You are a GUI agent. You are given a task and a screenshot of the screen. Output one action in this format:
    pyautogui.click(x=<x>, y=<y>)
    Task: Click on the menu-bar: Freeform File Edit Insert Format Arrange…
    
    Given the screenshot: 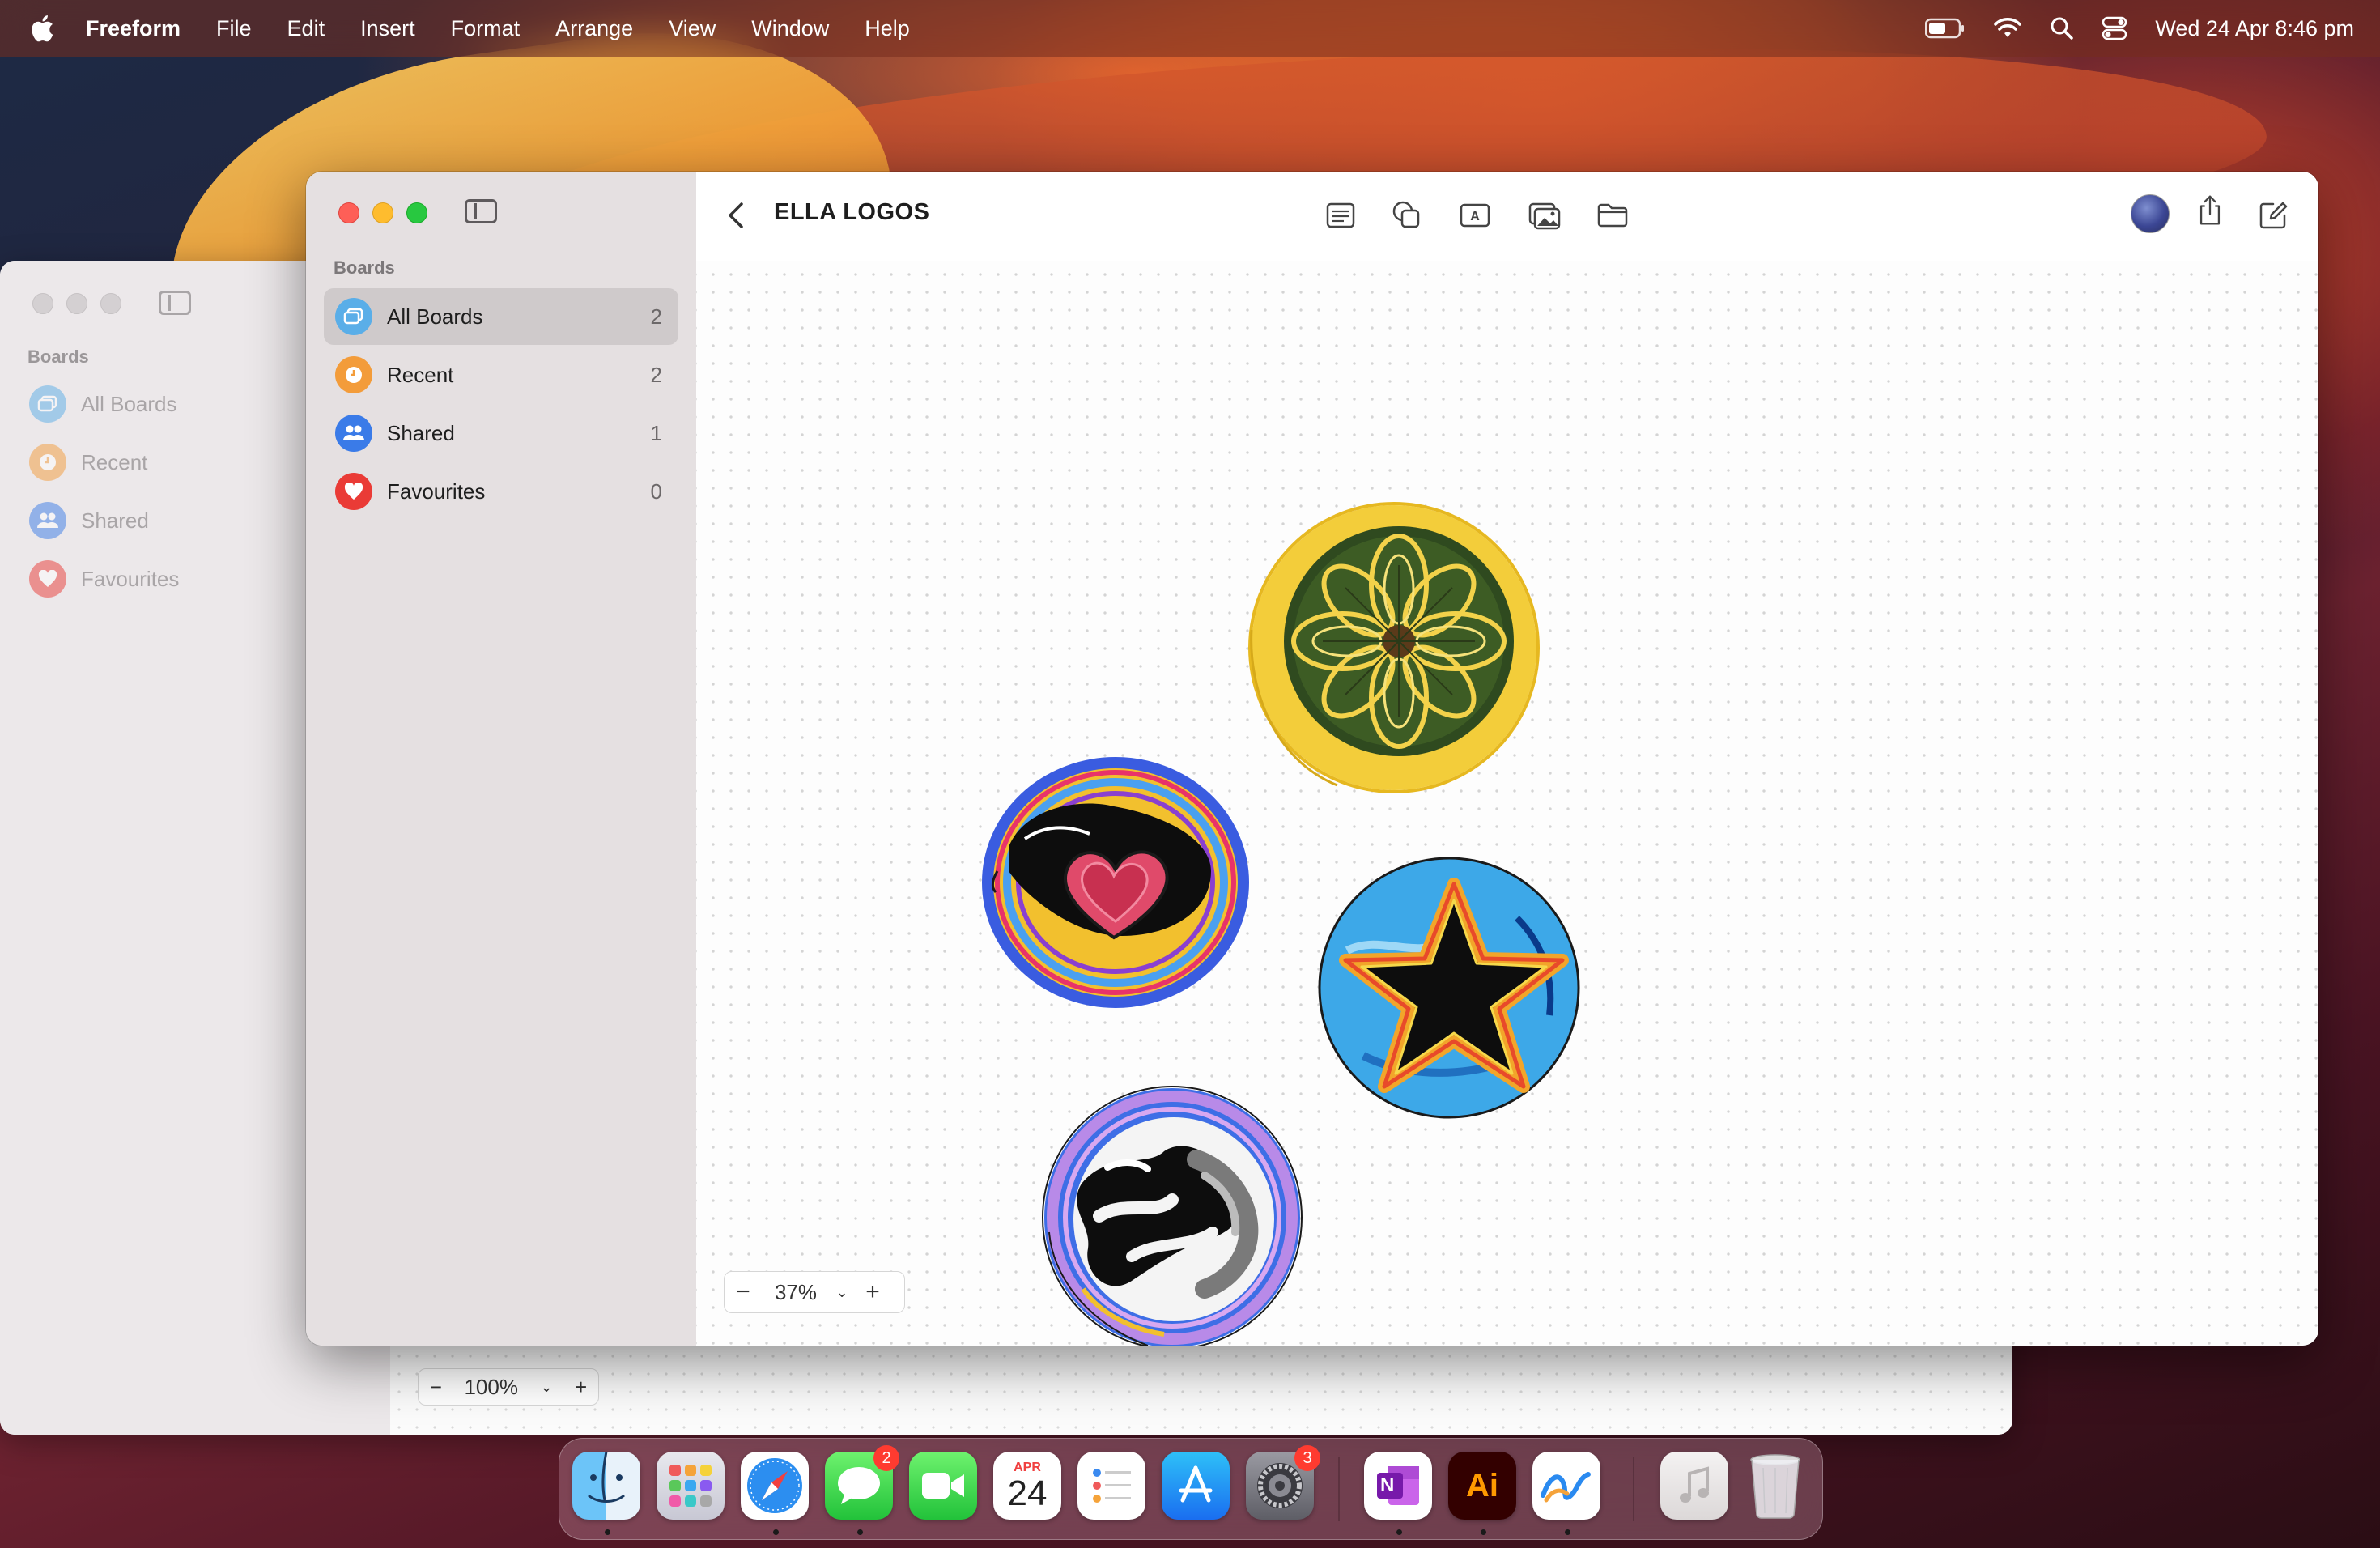 What is the action you would take?
    pyautogui.click(x=1190, y=29)
    